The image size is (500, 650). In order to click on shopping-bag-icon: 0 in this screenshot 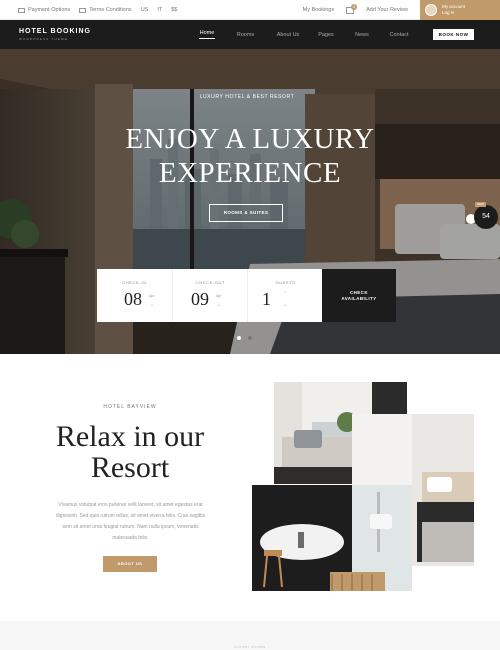, I will do `click(352, 8)`.